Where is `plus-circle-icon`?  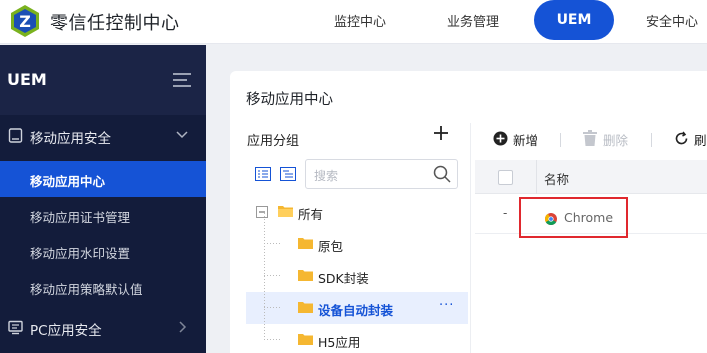 plus-circle-icon is located at coordinates (500, 138).